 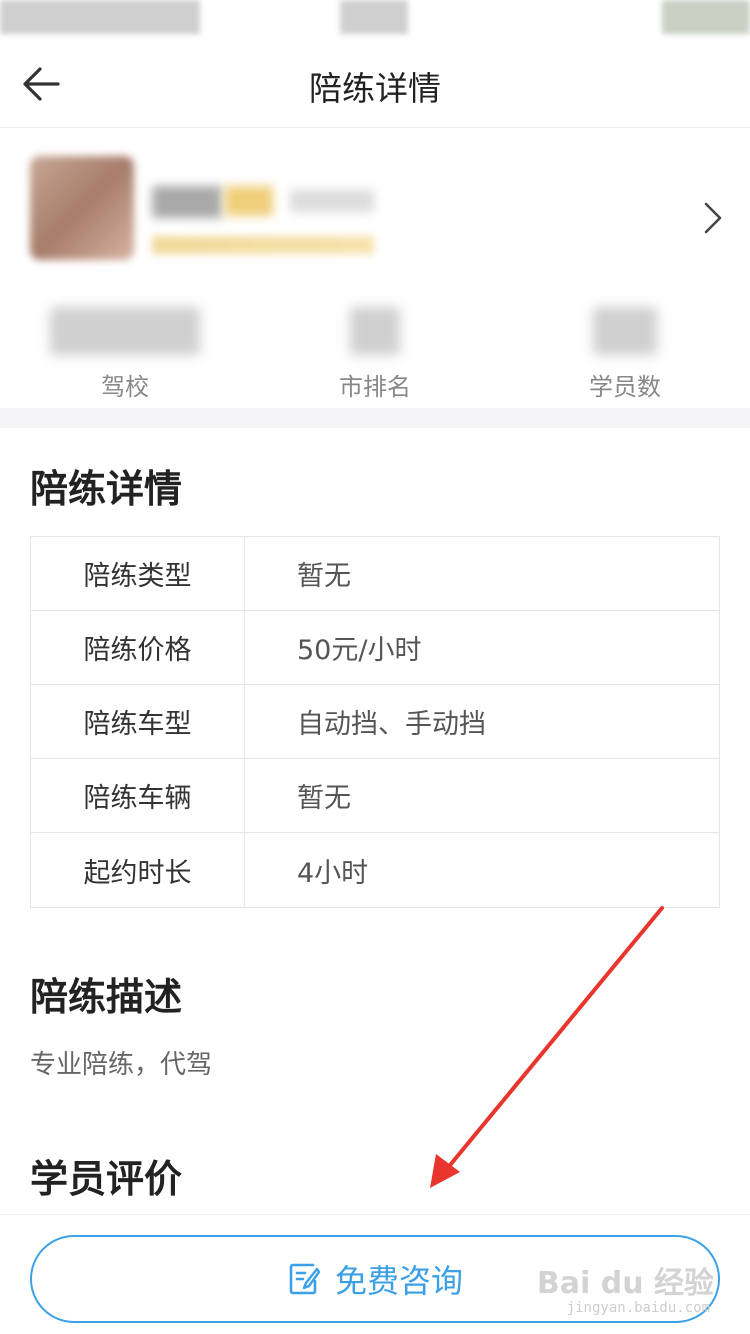 What do you see at coordinates (187, 202) in the screenshot?
I see `coach-name-blurred` at bounding box center [187, 202].